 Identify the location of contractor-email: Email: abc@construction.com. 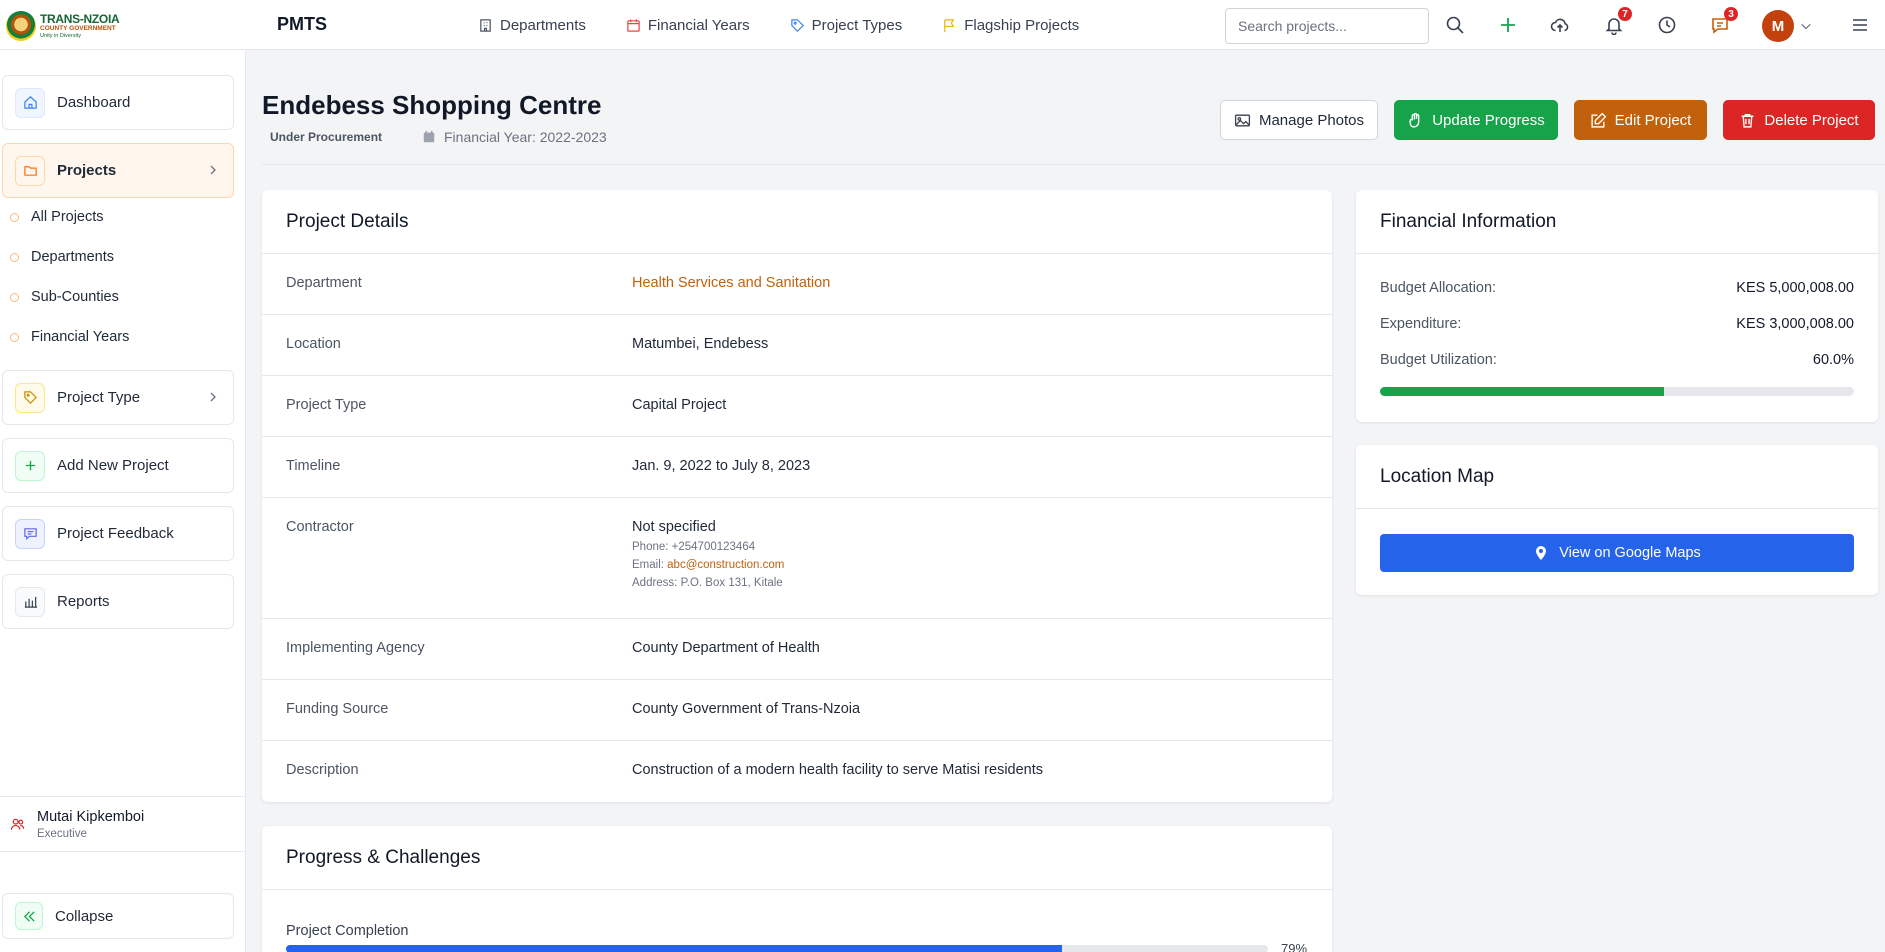
(708, 565).